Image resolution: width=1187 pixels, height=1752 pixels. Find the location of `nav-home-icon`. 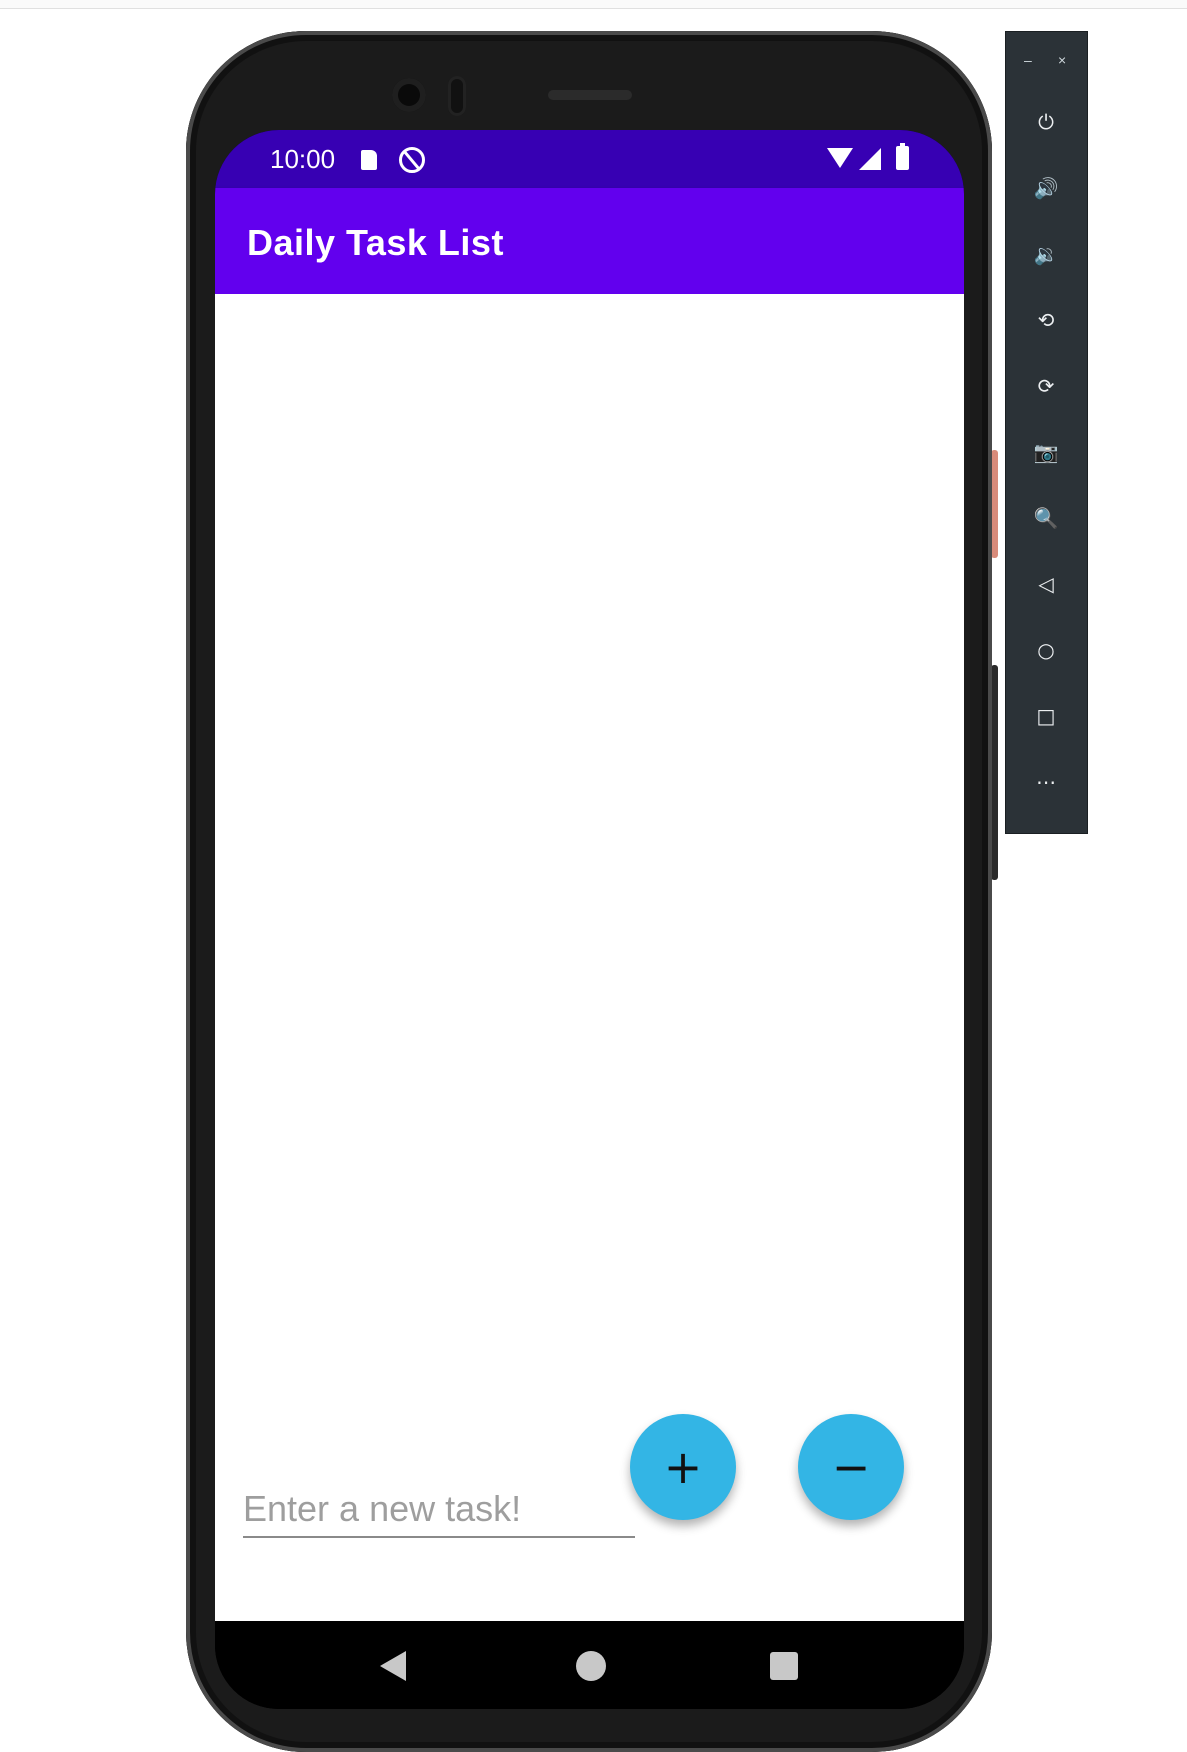

nav-home-icon is located at coordinates (591, 1666).